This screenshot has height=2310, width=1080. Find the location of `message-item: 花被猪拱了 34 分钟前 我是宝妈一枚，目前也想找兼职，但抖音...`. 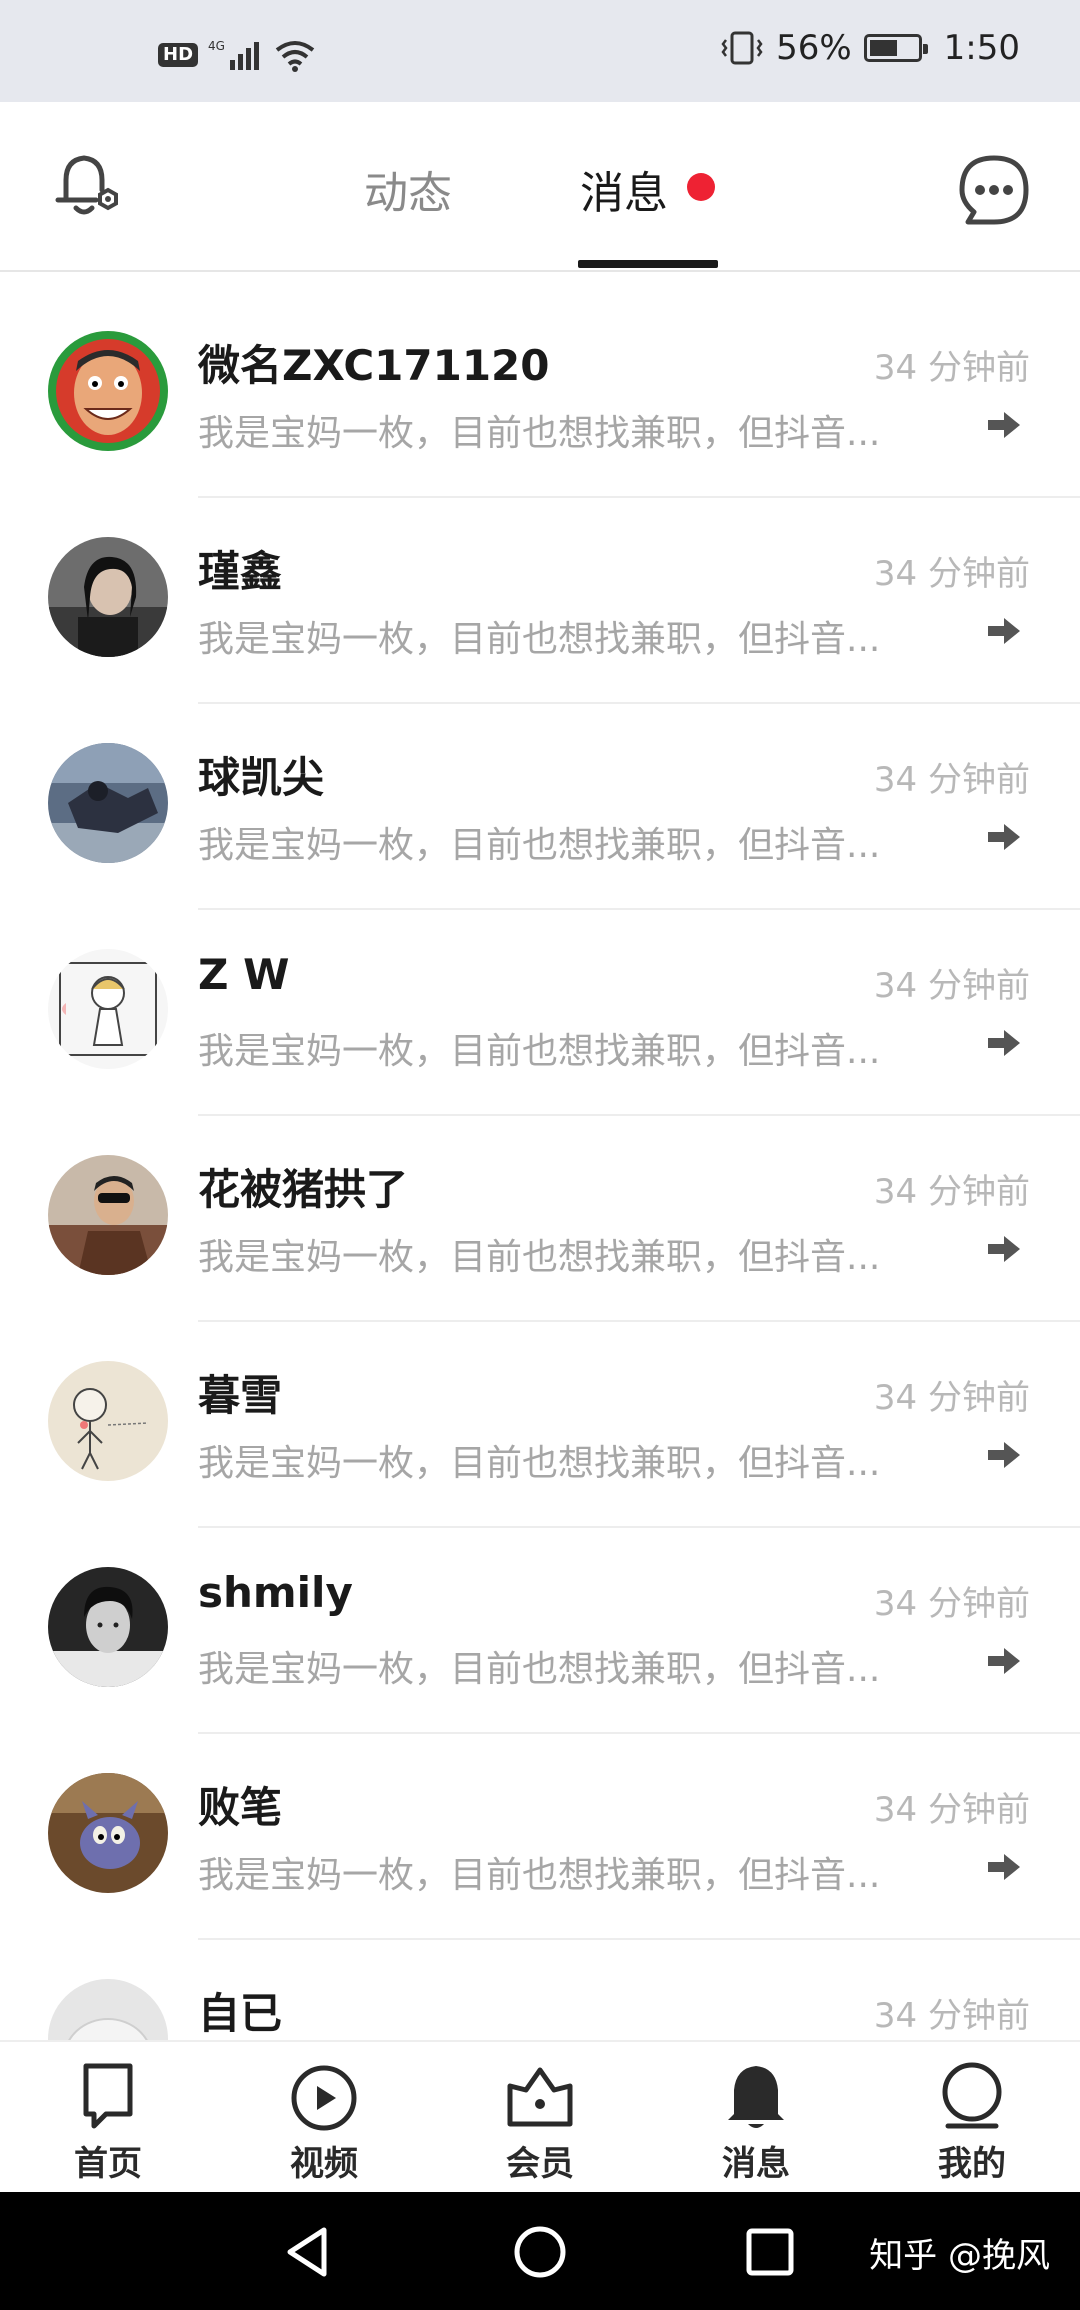

message-item: 花被猪拱了 34 分钟前 我是宝妈一枚，目前也想找兼职，但抖音... is located at coordinates (540, 1219).